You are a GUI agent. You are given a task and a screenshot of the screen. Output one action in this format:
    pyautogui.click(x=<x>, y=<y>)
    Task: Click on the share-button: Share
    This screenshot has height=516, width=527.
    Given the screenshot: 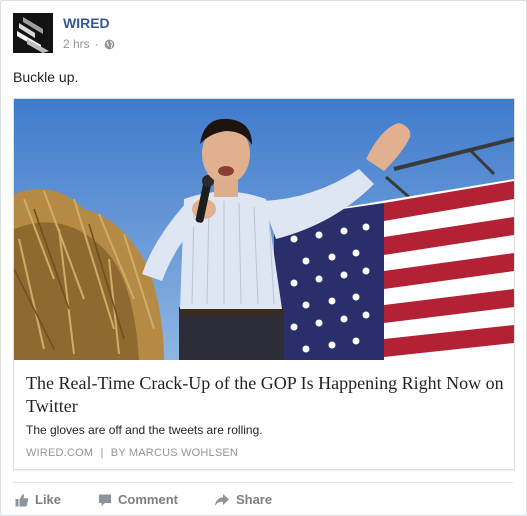 What is the action you would take?
    pyautogui.click(x=243, y=499)
    